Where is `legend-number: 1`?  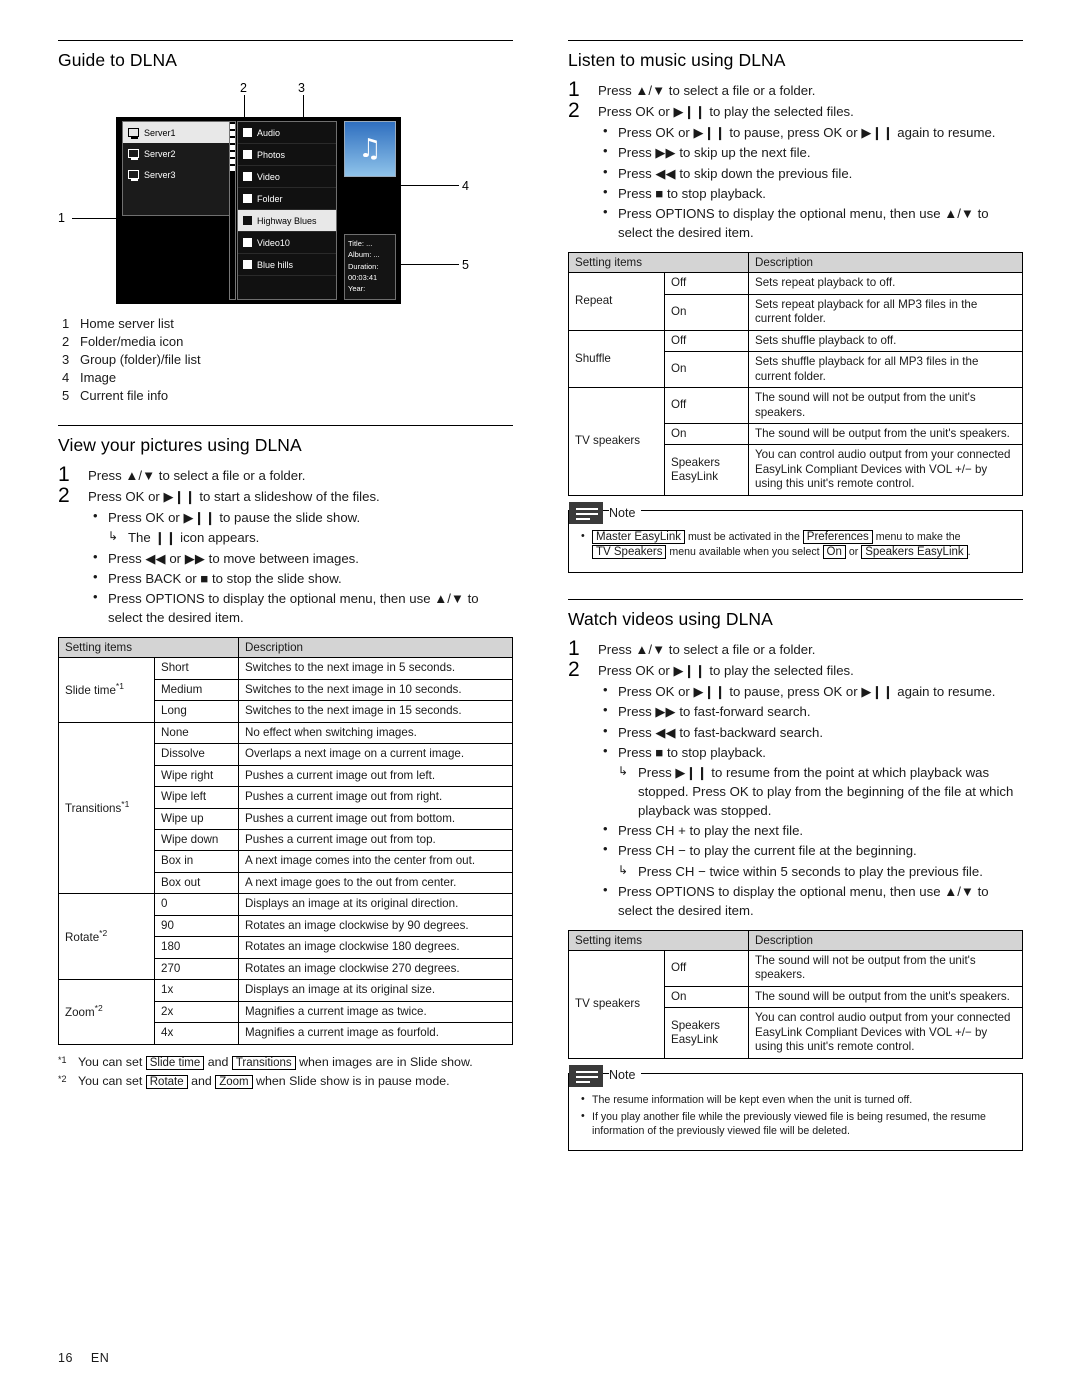
legend-number: 1 is located at coordinates (66, 323).